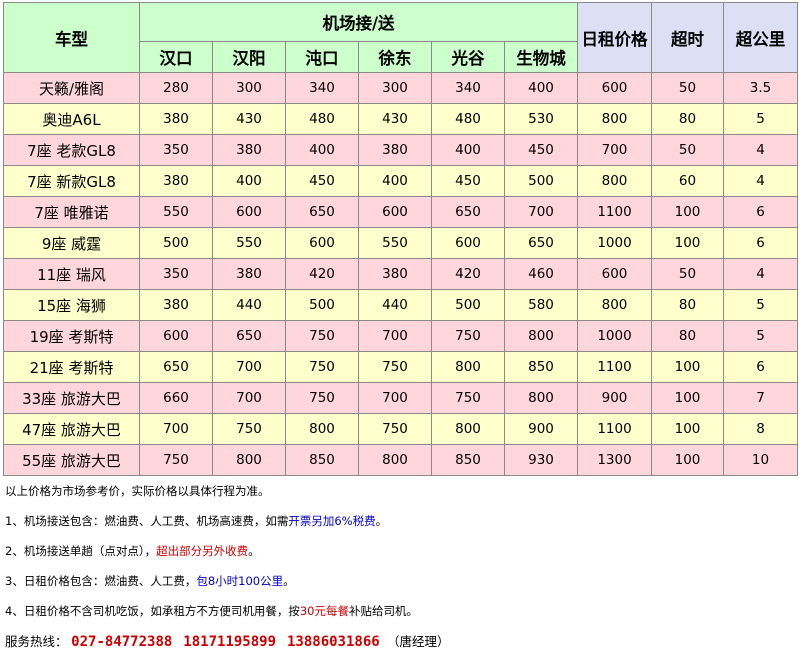 Image resolution: width=799 pixels, height=658 pixels. Describe the element at coordinates (541, 429) in the screenshot. I see `price-cell: 900` at that location.